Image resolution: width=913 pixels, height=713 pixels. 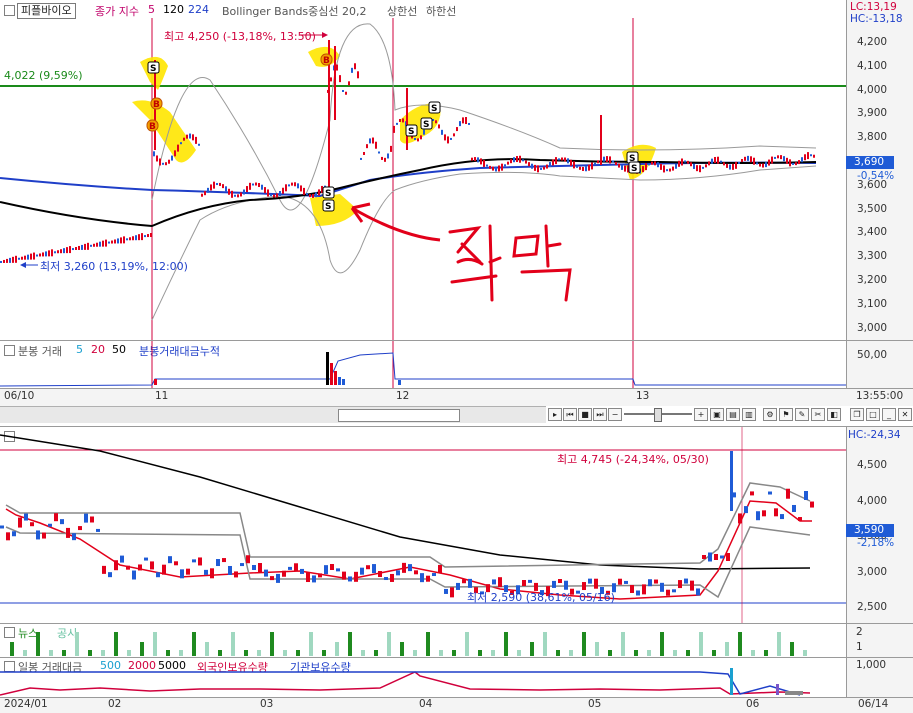 What do you see at coordinates (240, 36) in the screenshot?
I see `high-annotation: 최고 4,250 (-13,18%, 13:50)` at bounding box center [240, 36].